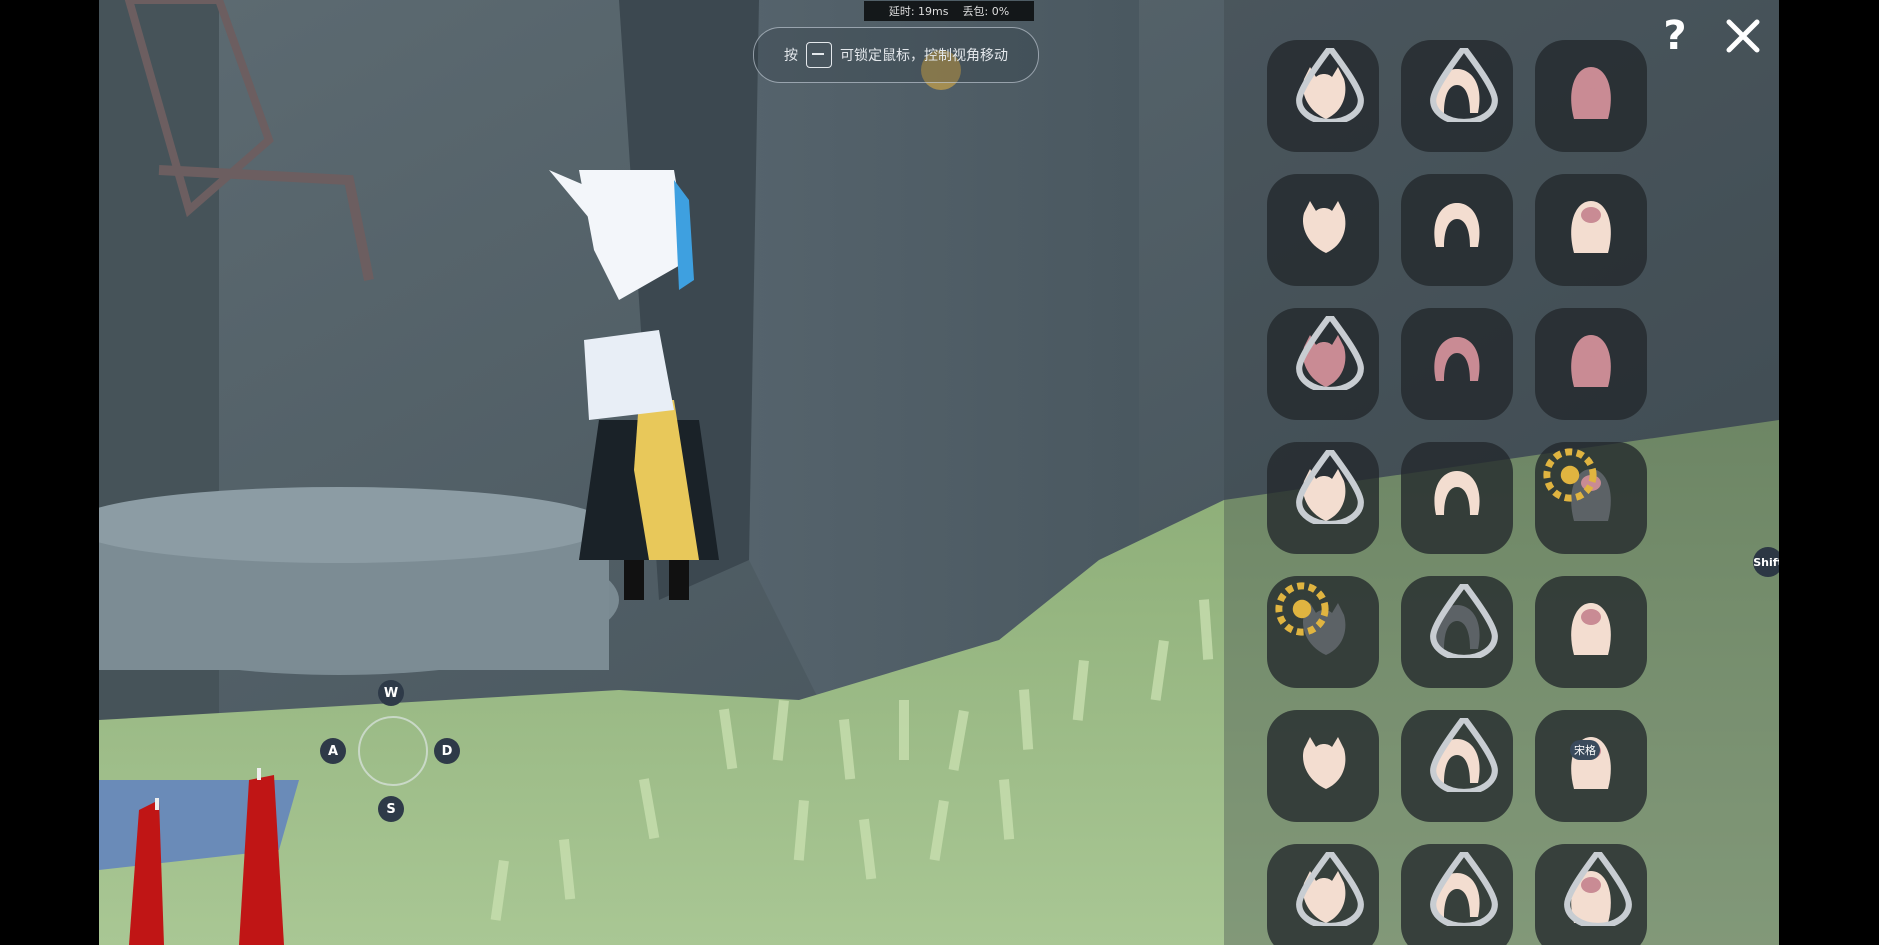  Describe the element at coordinates (1675, 36) in the screenshot. I see `help-button: ?` at that location.